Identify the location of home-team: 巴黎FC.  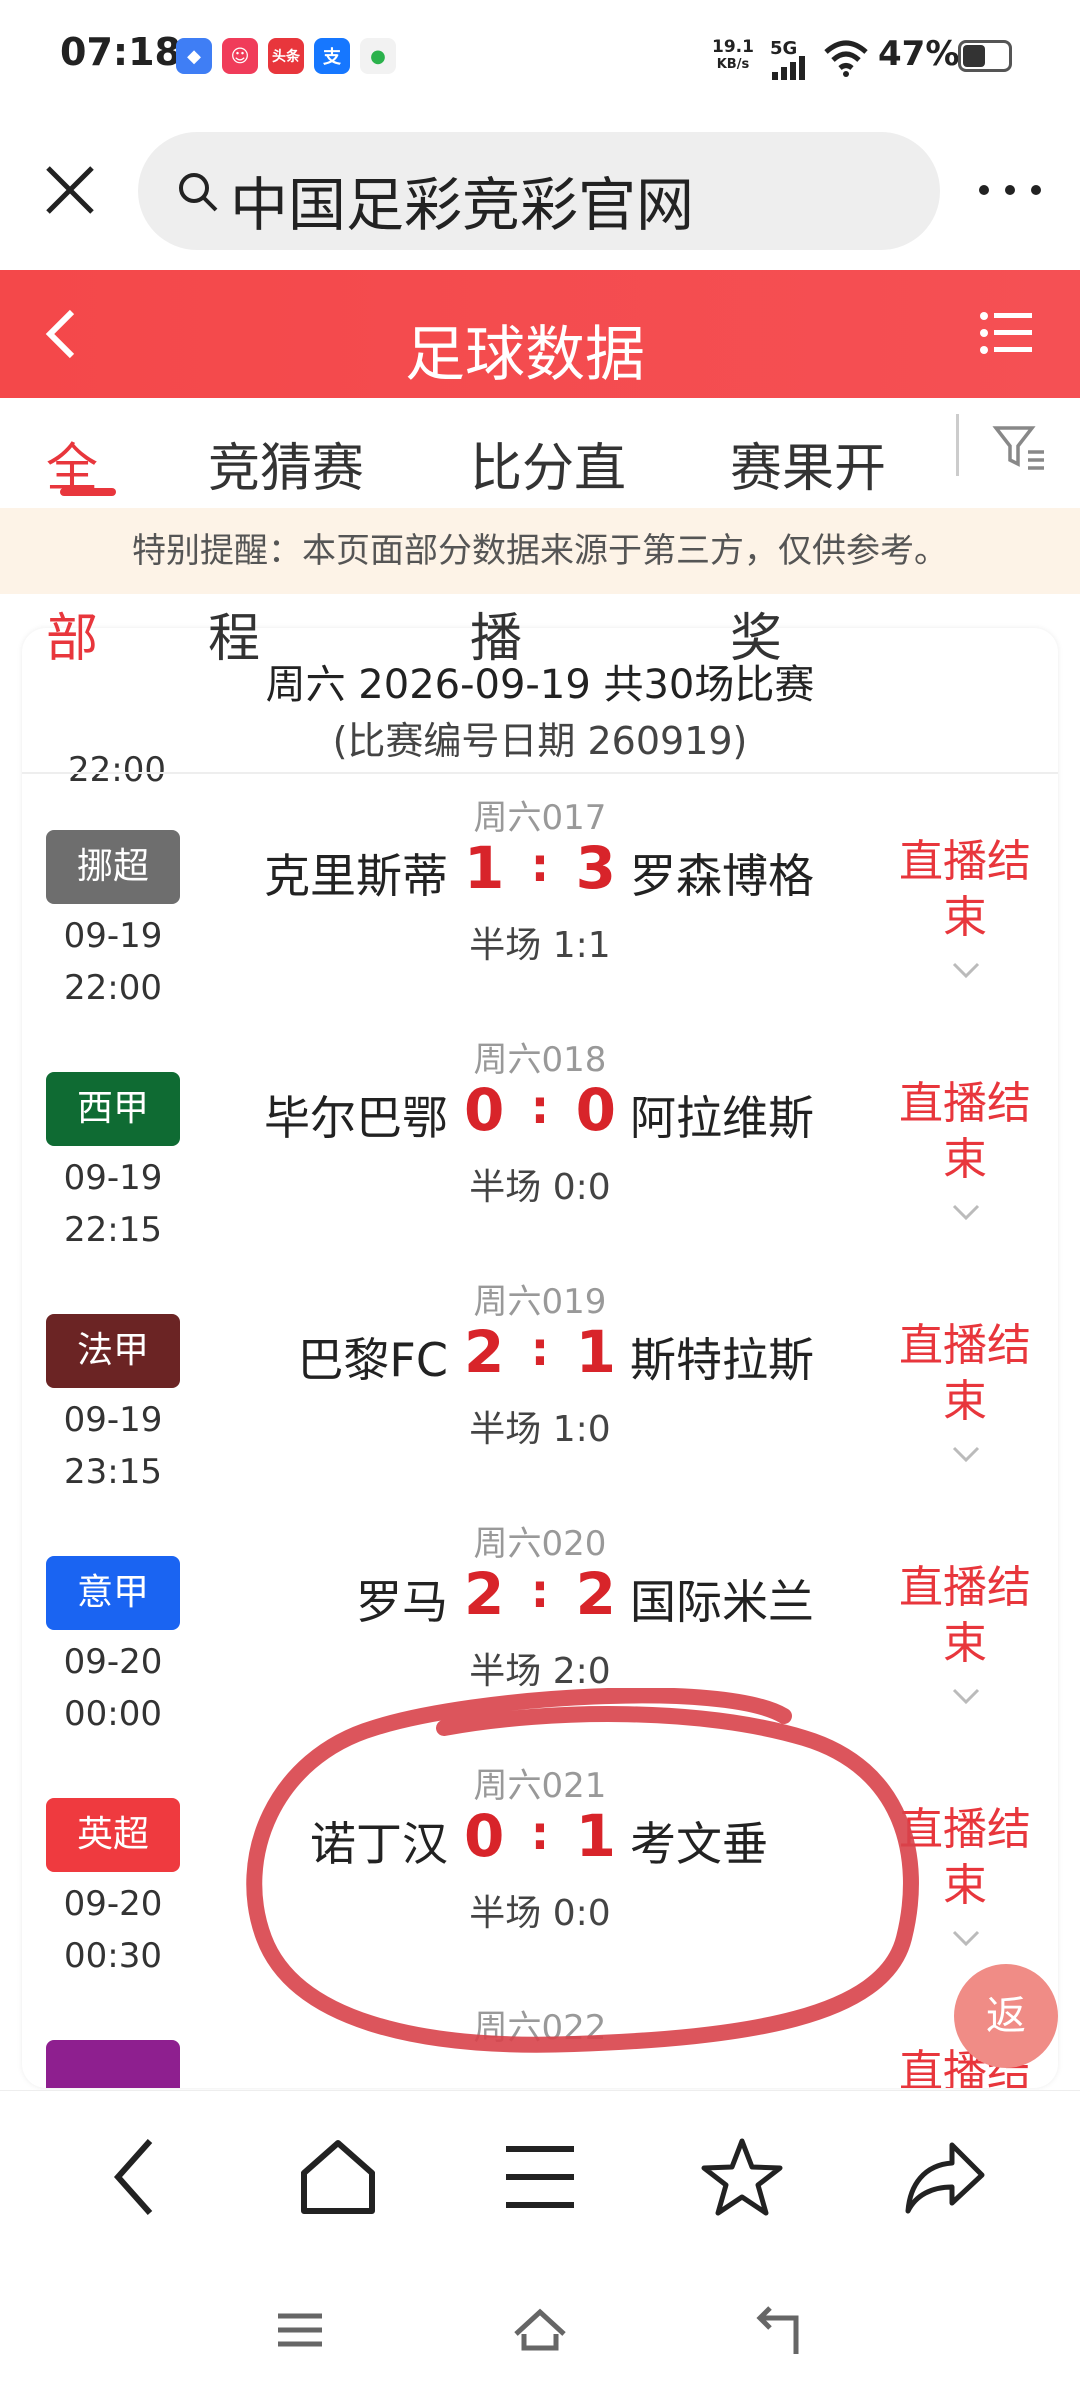
(372, 1360).